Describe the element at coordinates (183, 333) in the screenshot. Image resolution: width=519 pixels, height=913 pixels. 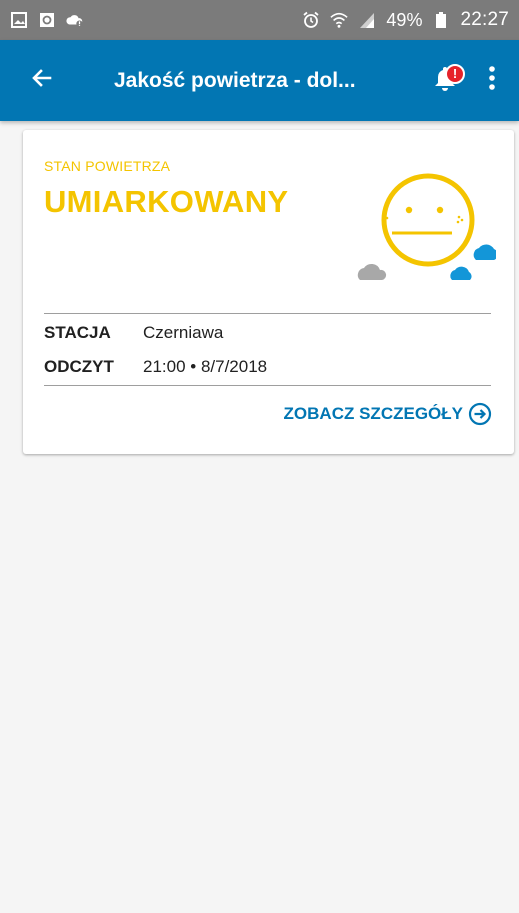
I see `station-value: Czerniawa` at that location.